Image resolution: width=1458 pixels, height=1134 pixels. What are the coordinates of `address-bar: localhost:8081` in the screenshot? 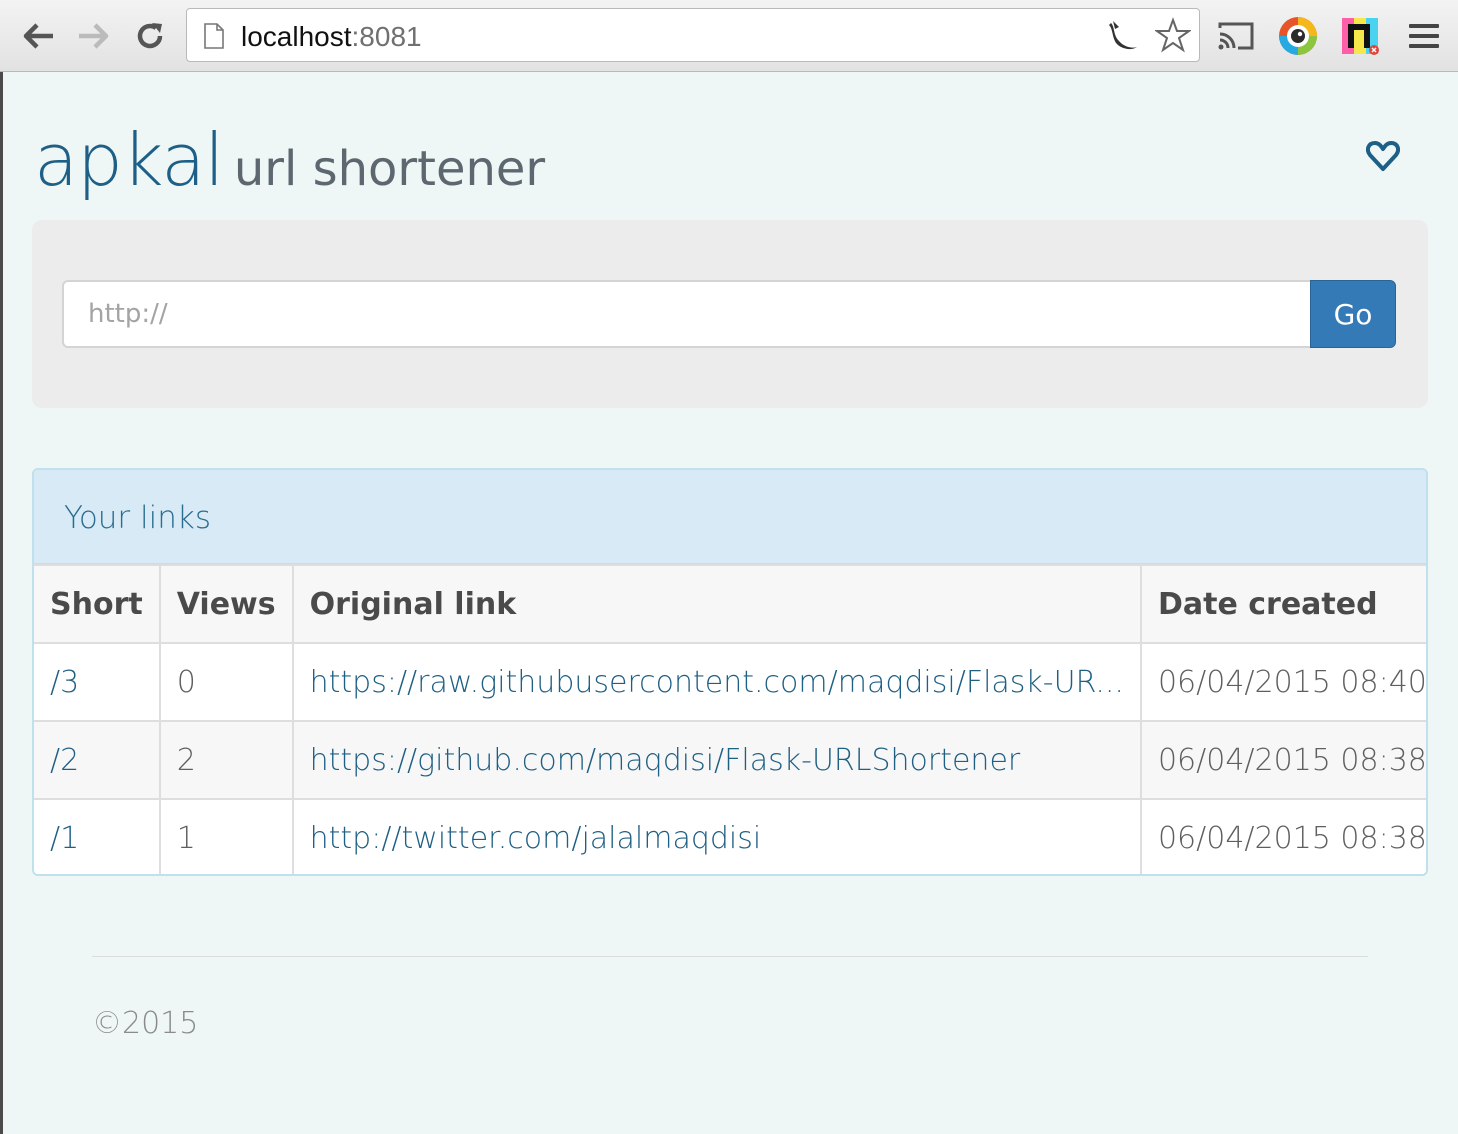 It's located at (693, 35).